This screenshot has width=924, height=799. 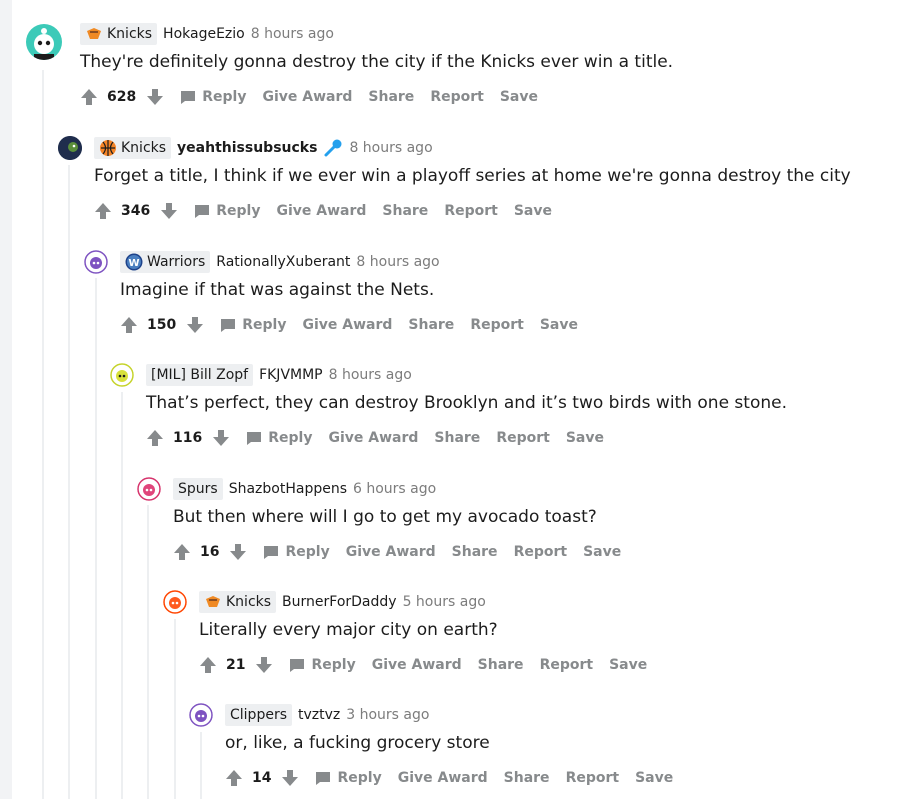 I want to click on timestamp: 5 hours ago, so click(x=444, y=602).